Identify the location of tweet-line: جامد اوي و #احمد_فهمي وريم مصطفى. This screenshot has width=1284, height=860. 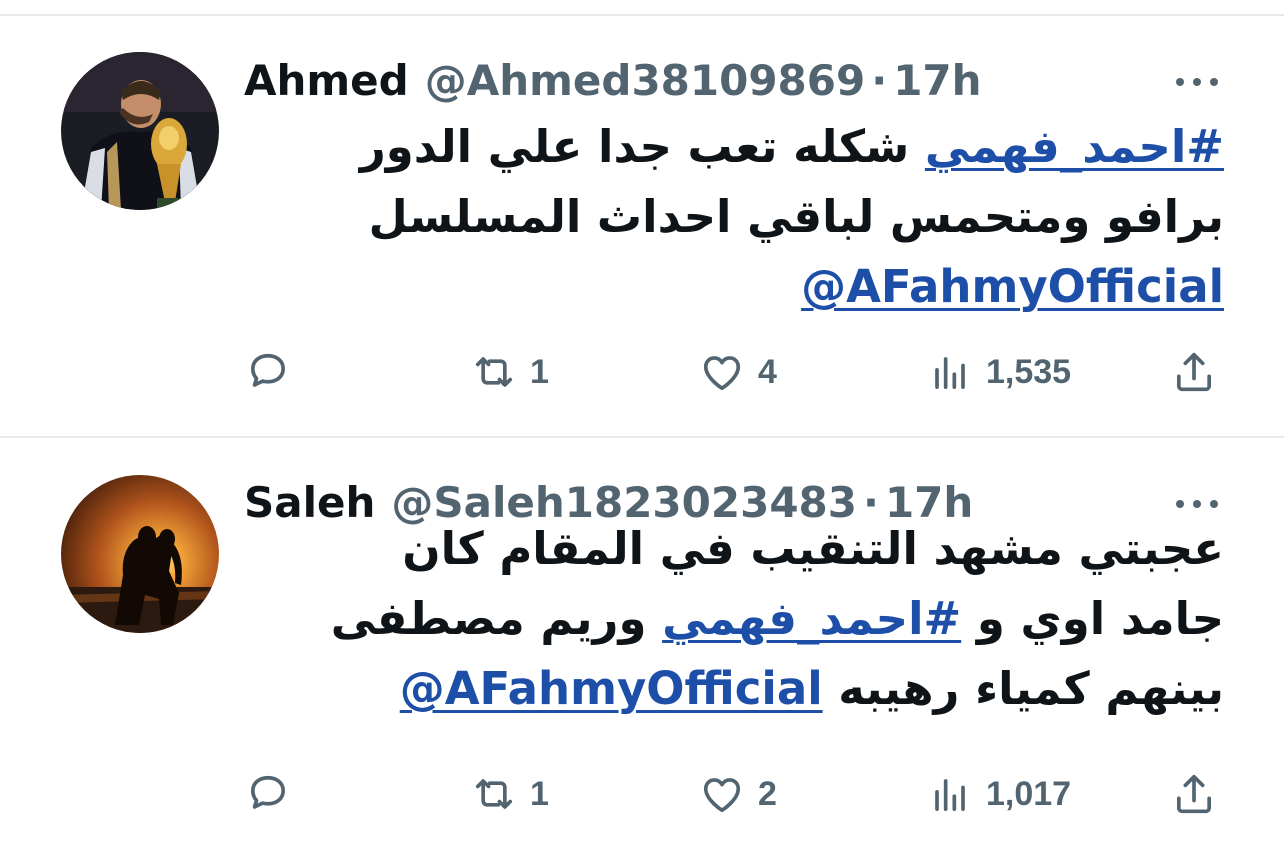
(777, 619).